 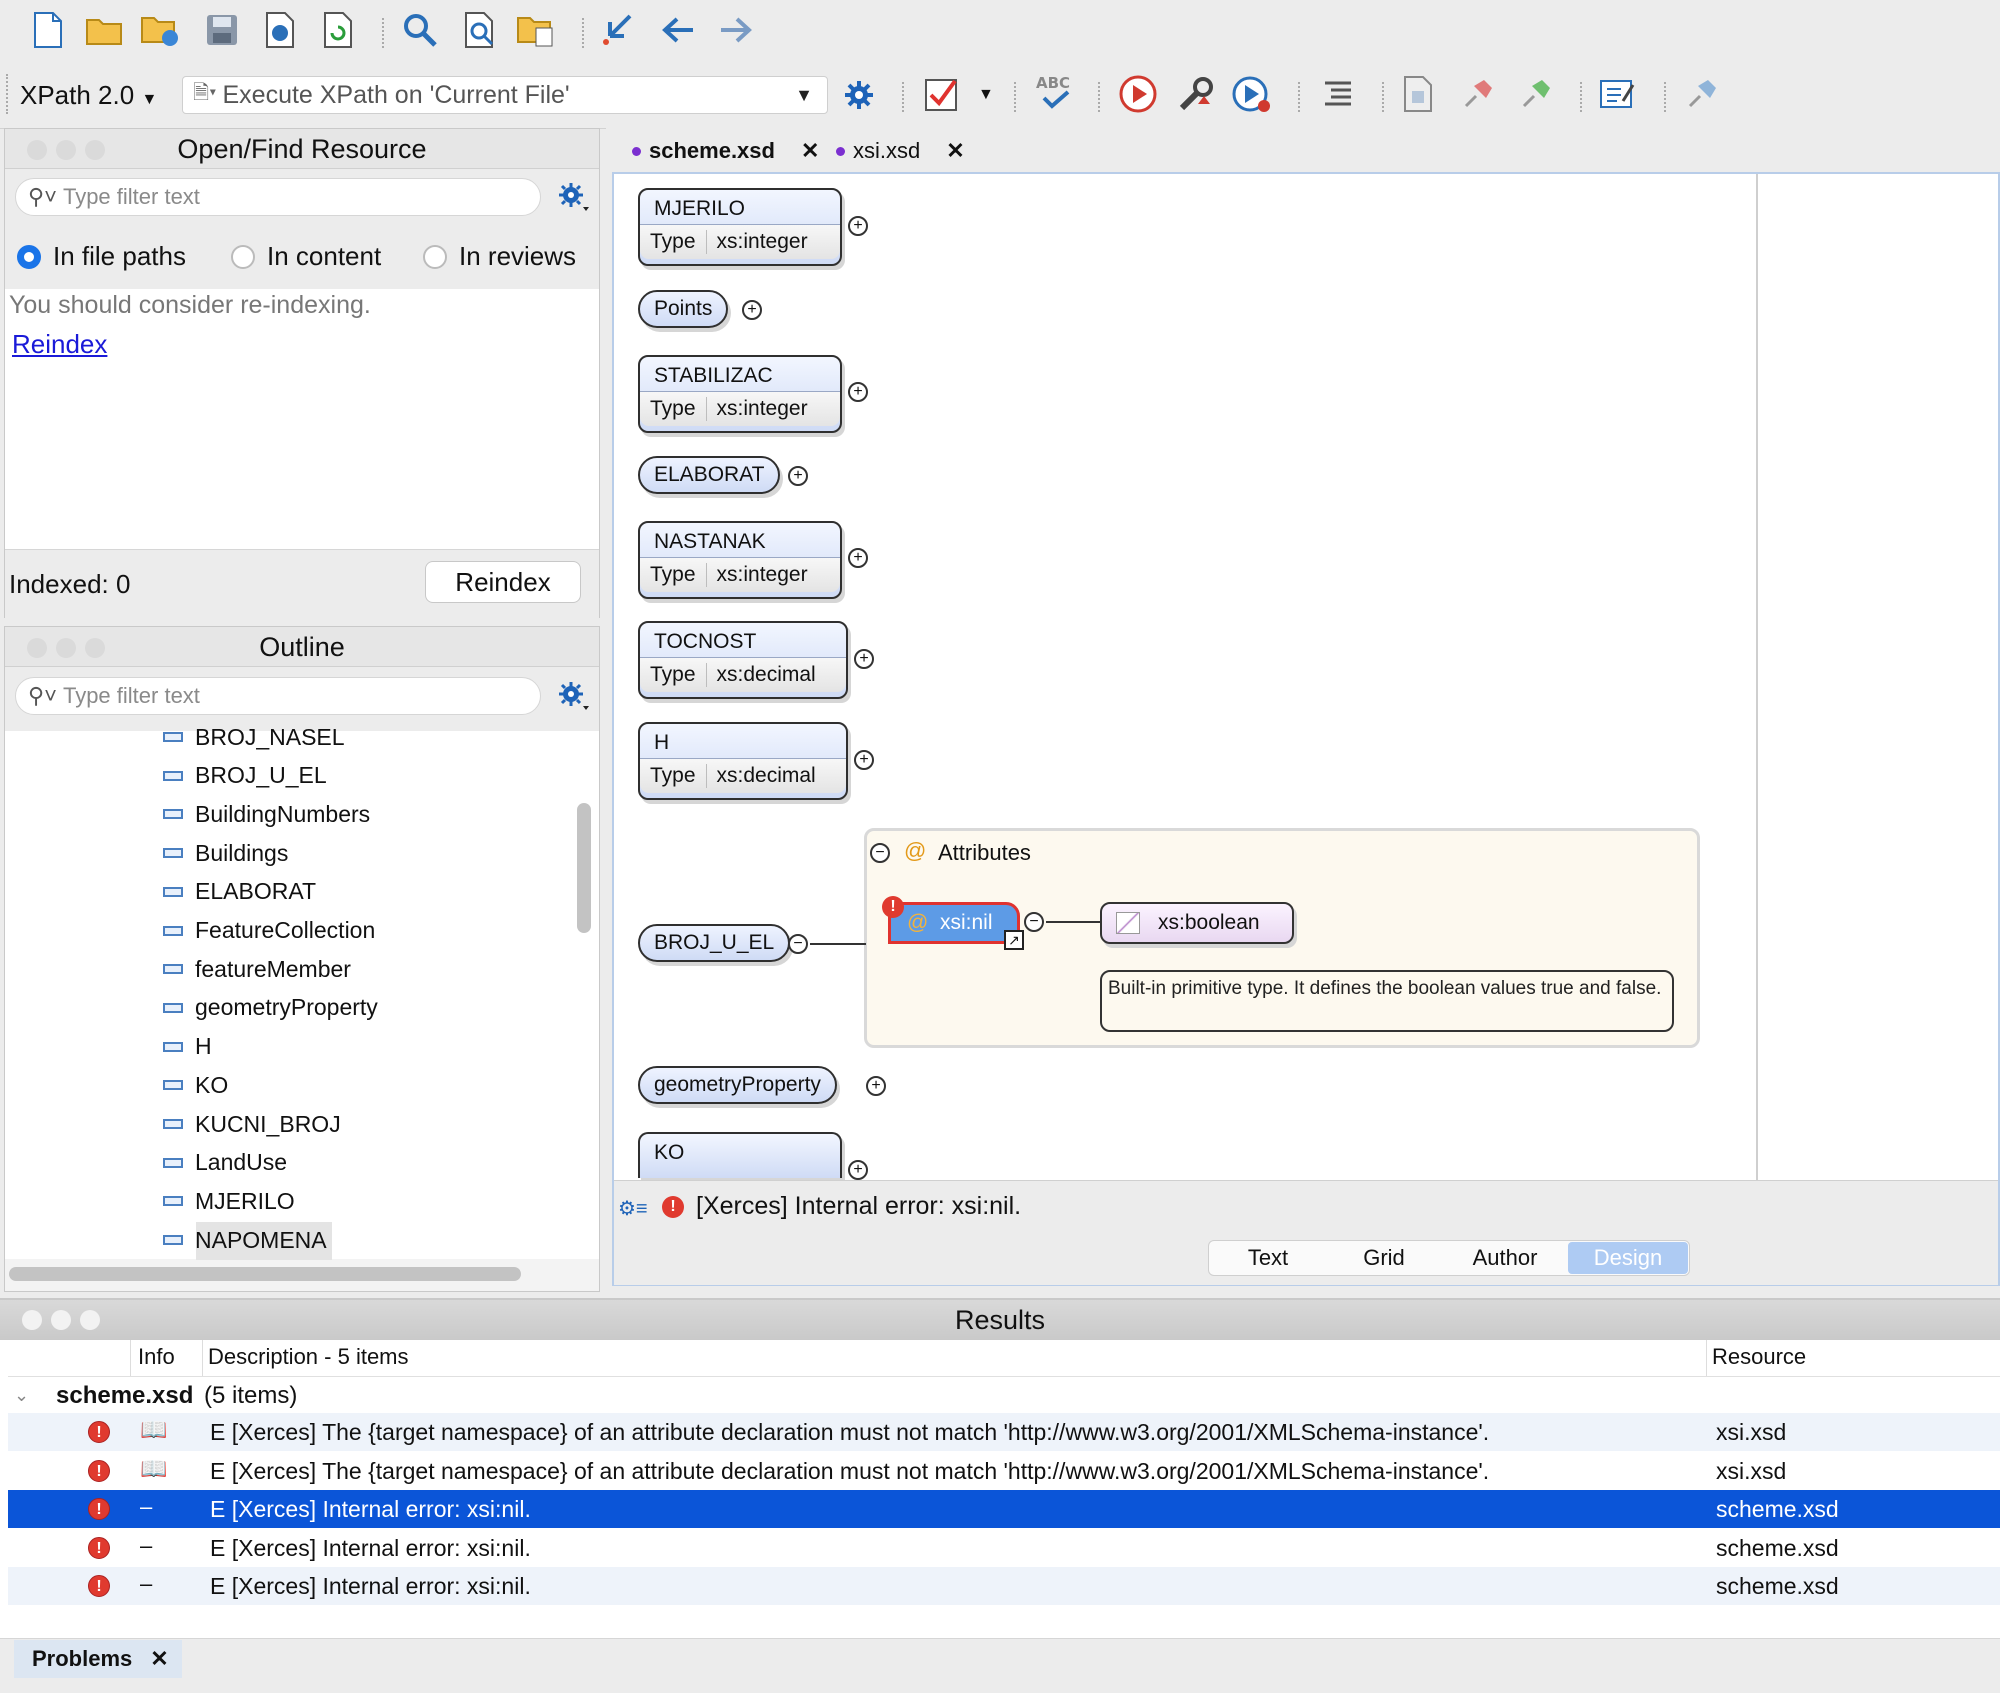 What do you see at coordinates (1478, 94) in the screenshot?
I see `pin-red-icon` at bounding box center [1478, 94].